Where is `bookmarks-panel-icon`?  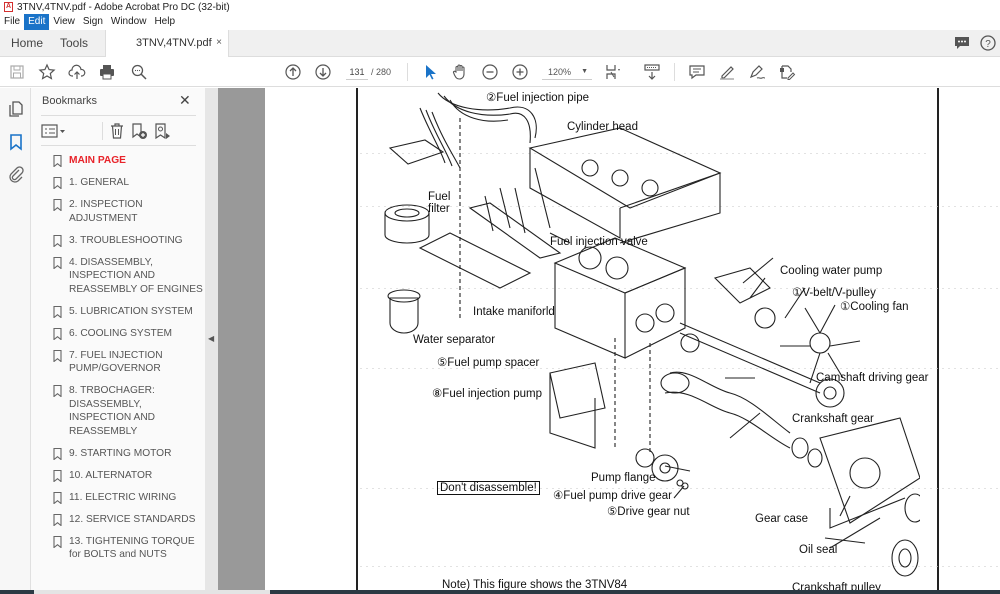
bookmarks-panel-icon is located at coordinates (16, 142).